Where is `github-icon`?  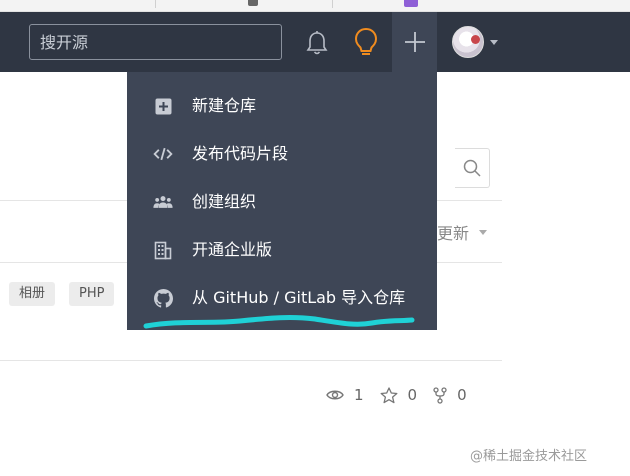
github-icon is located at coordinates (163, 298).